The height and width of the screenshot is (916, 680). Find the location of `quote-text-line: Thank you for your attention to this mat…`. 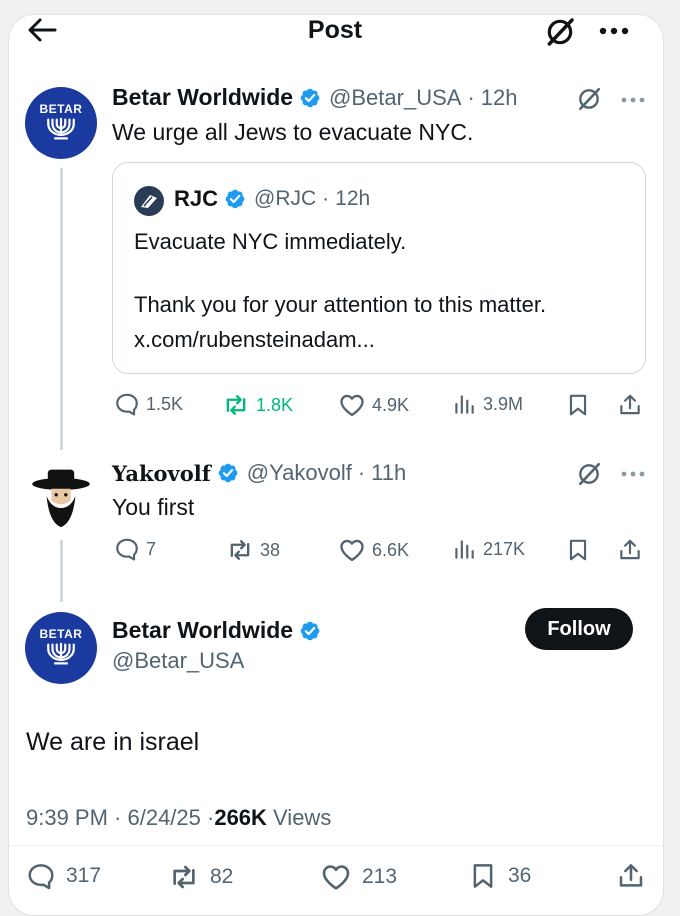

quote-text-line: Thank you for your attention to this mat… is located at coordinates (340, 304).